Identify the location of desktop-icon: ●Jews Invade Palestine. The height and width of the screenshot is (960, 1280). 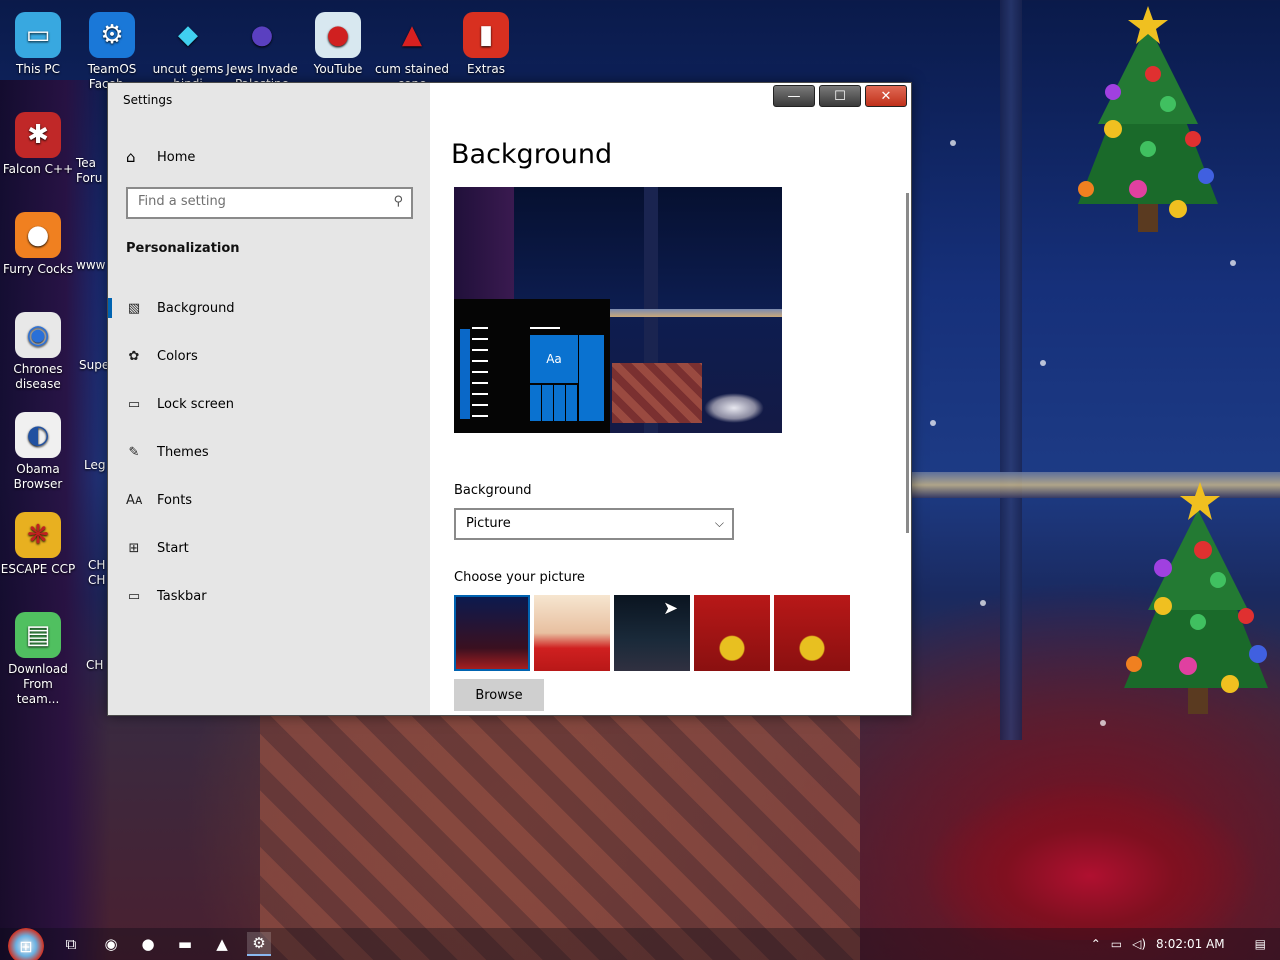
(262, 48).